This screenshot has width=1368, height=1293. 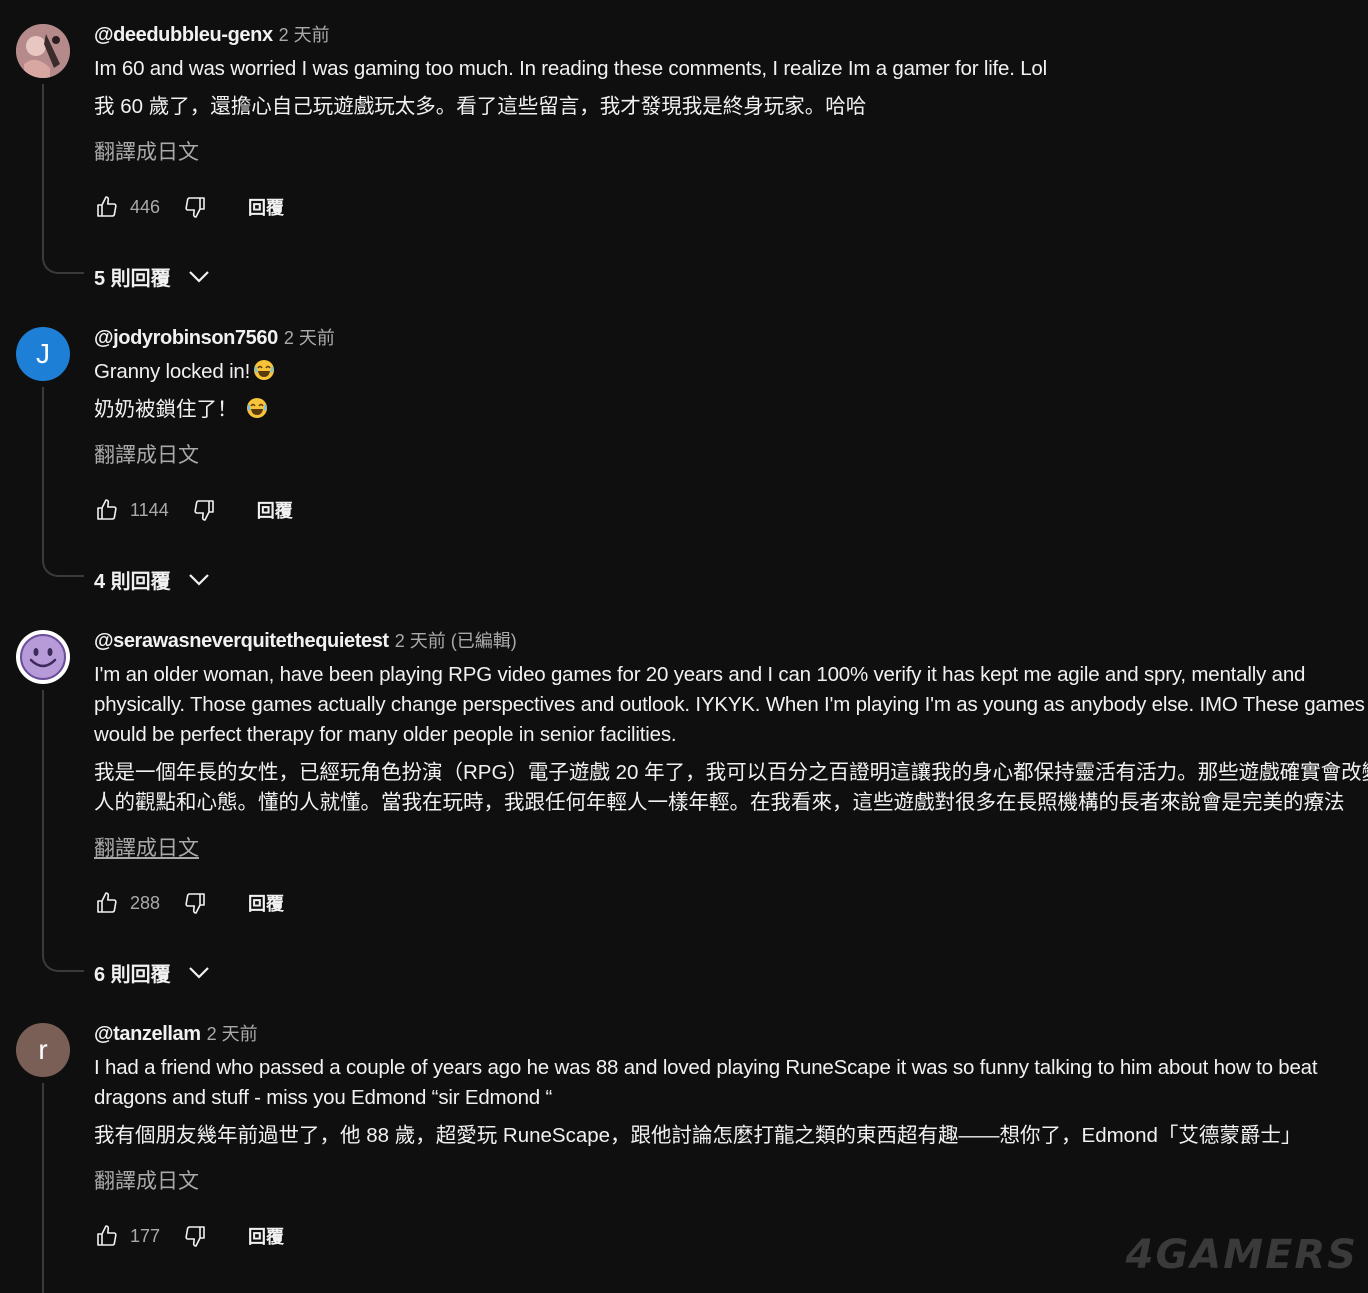 What do you see at coordinates (147, 1034) in the screenshot?
I see `author-name: @tanzellam` at bounding box center [147, 1034].